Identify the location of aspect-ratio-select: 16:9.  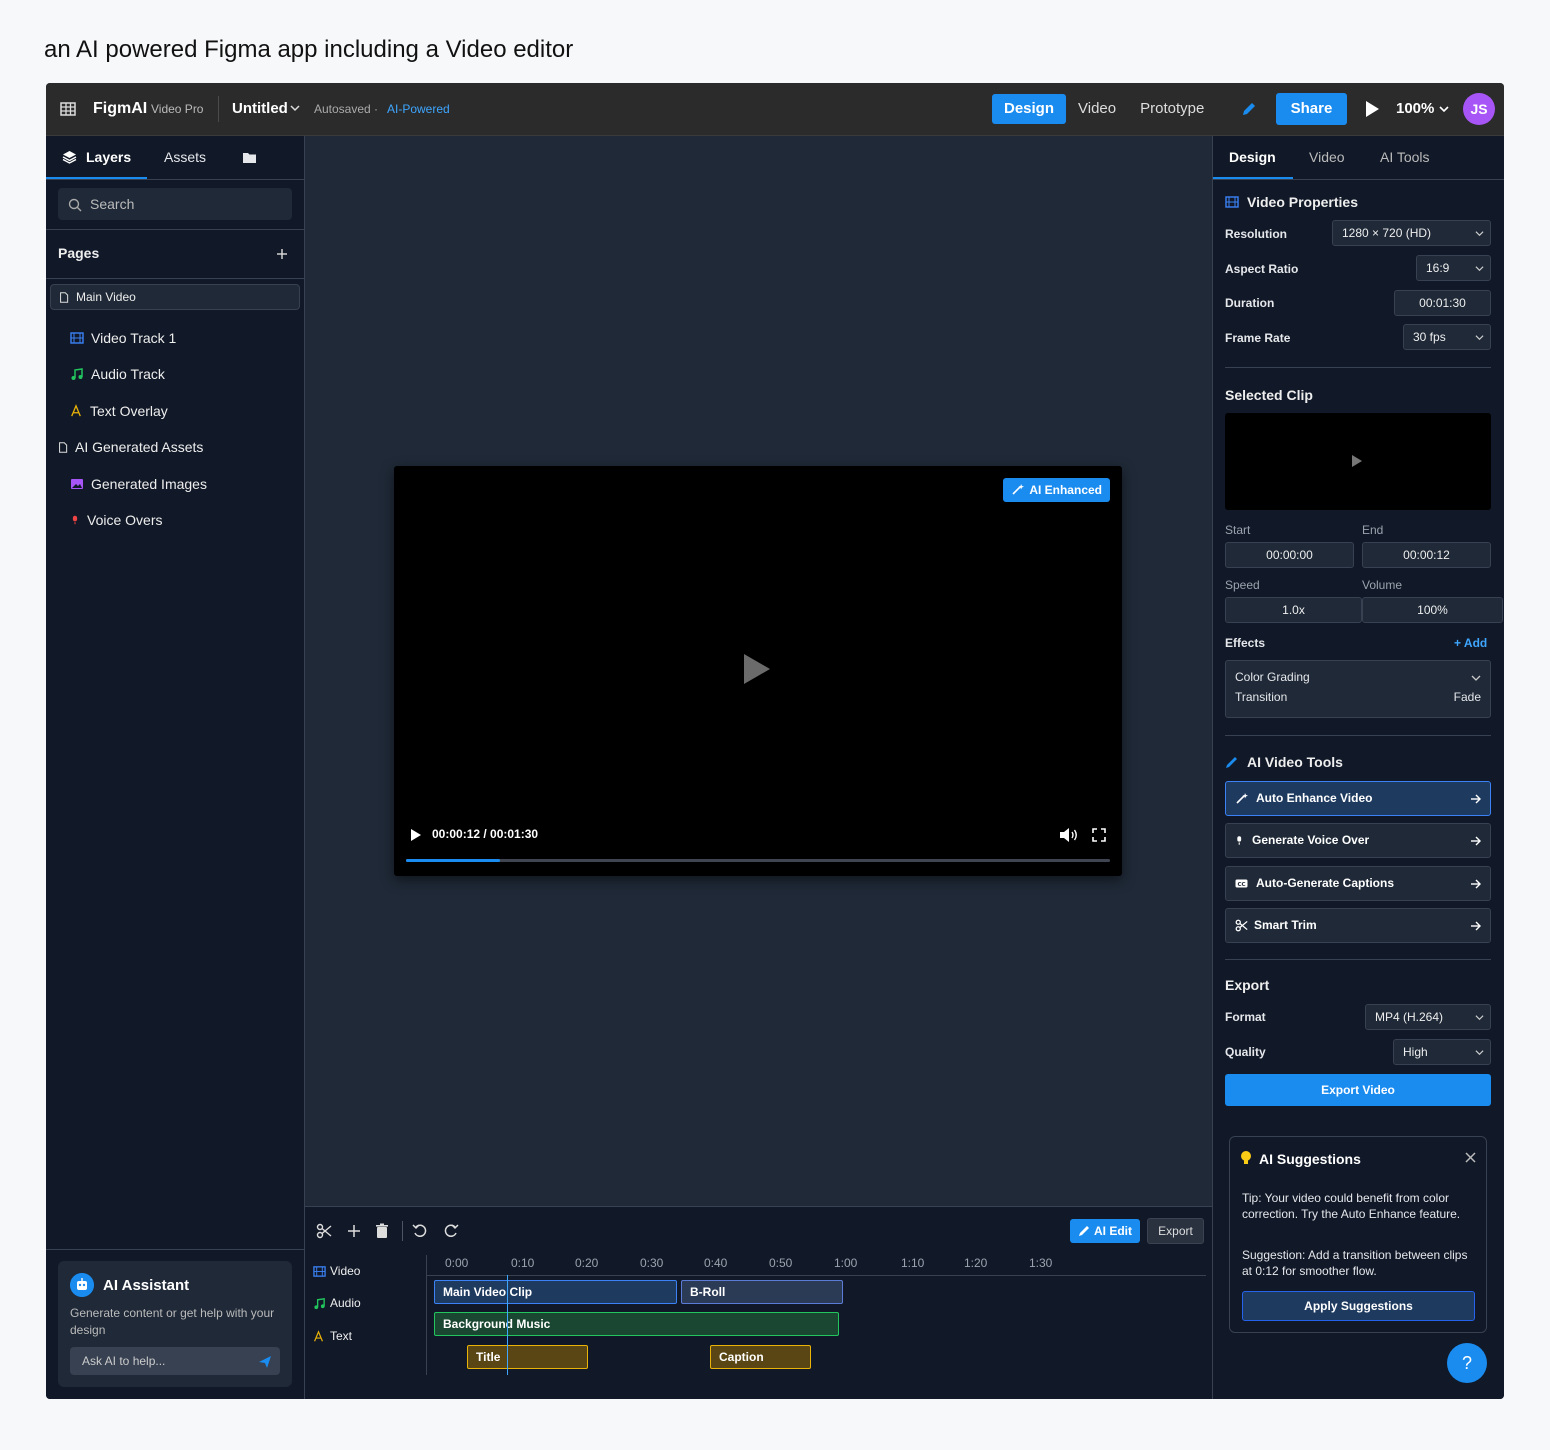
(1453, 268).